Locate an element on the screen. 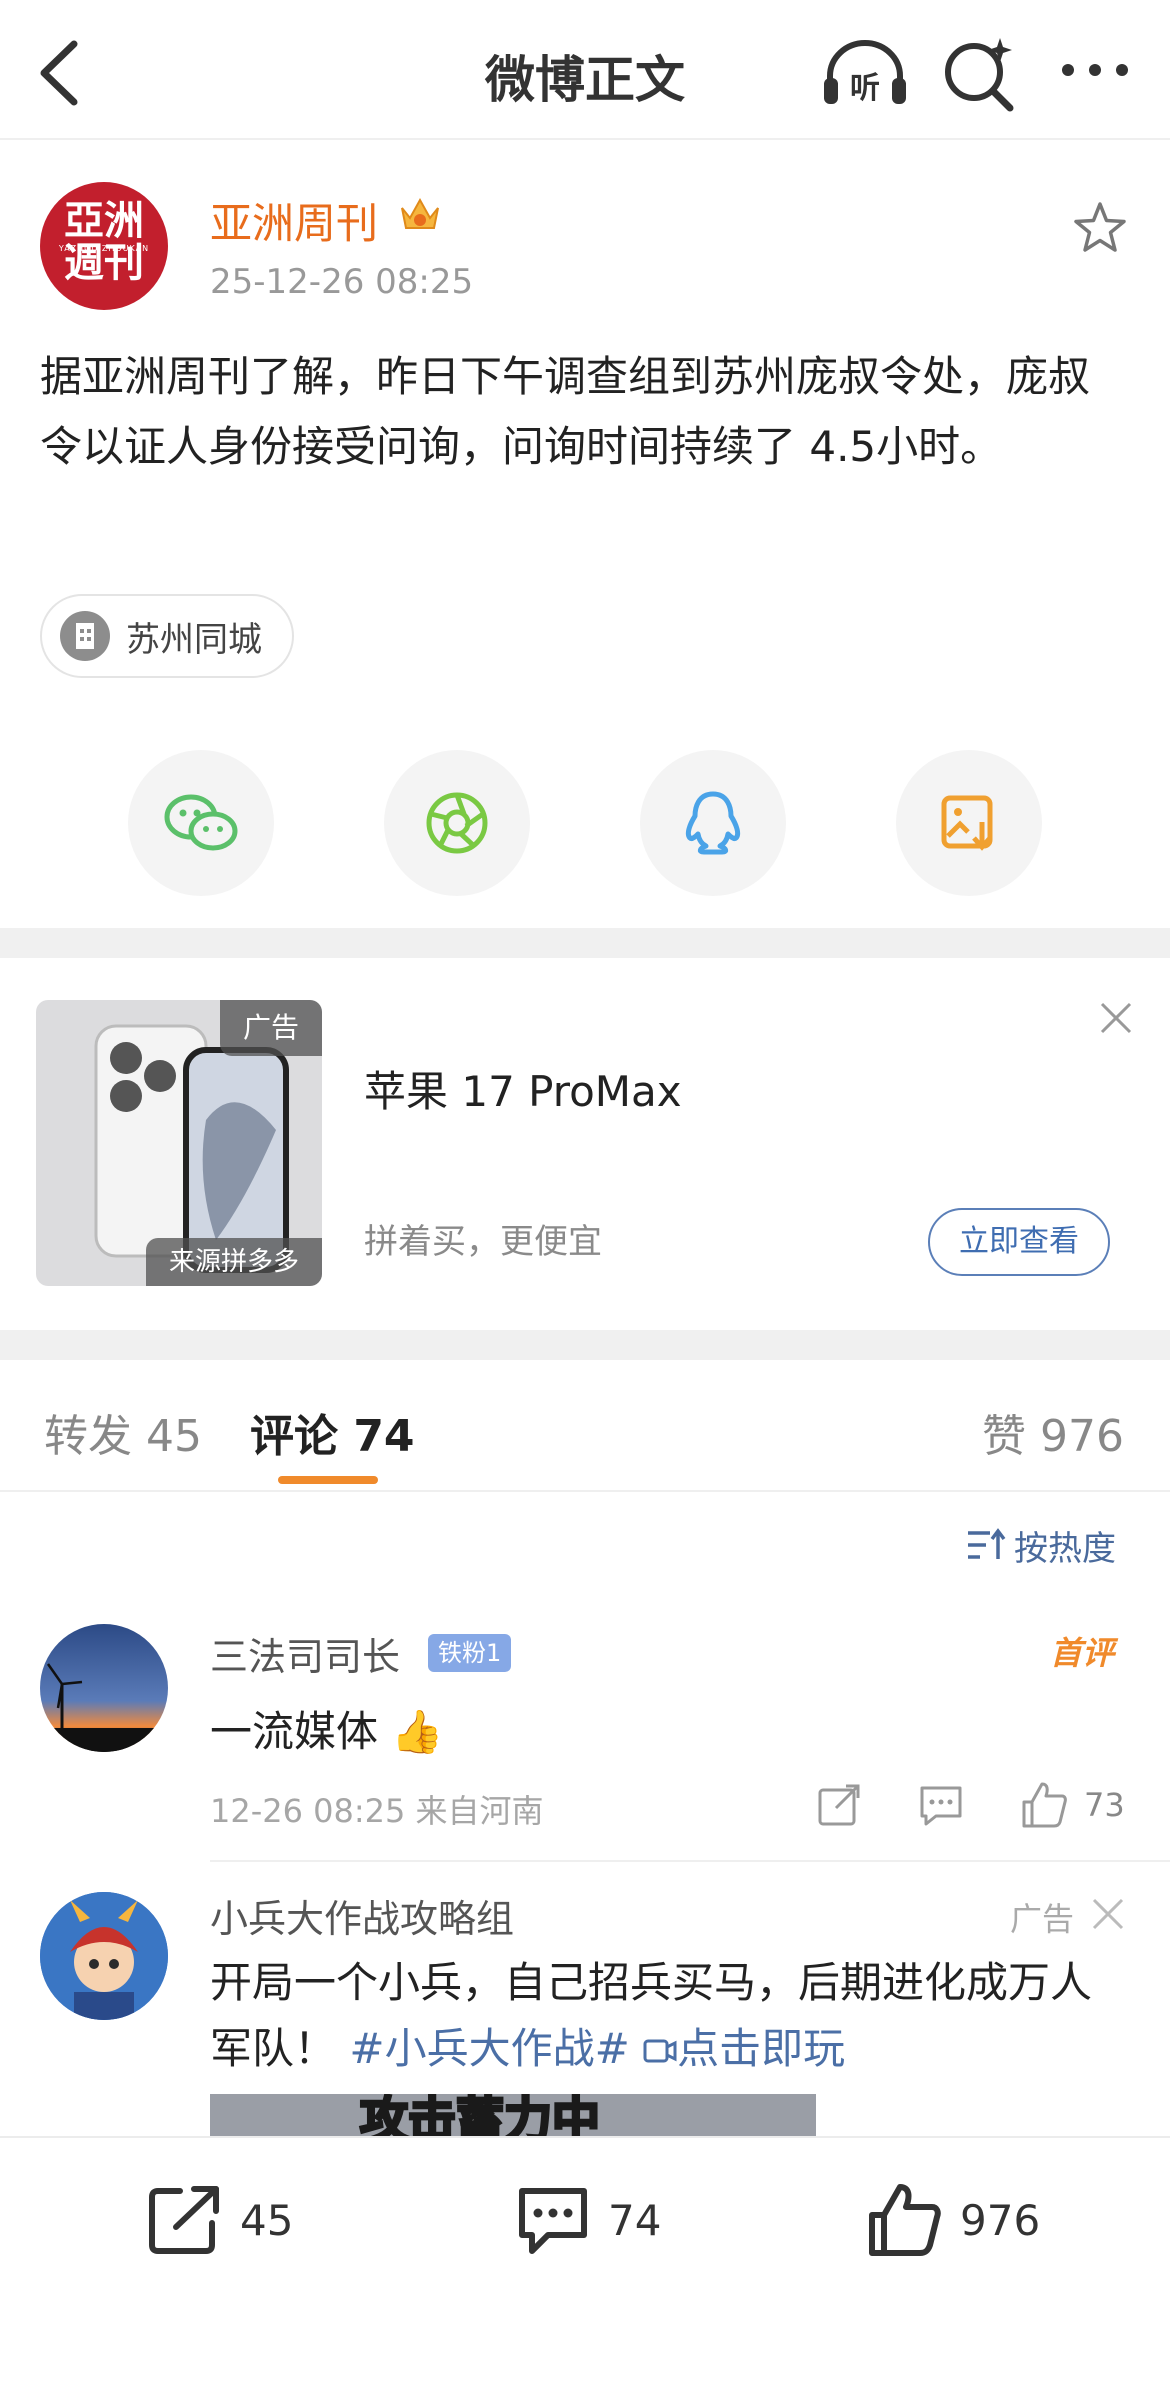 The image size is (1170, 2397). author-name: 亚洲周刊 is located at coordinates (294, 220).